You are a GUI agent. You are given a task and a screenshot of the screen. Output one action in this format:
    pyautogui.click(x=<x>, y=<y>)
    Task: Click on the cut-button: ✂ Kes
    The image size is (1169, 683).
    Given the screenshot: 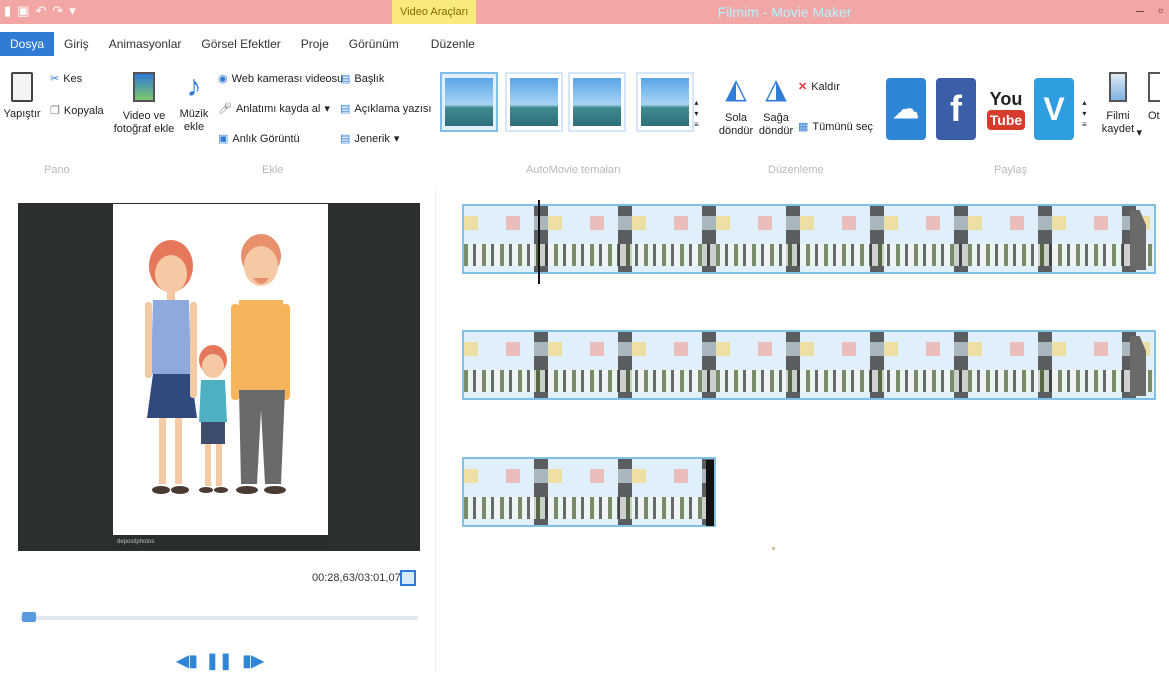 What is the action you would take?
    pyautogui.click(x=66, y=79)
    